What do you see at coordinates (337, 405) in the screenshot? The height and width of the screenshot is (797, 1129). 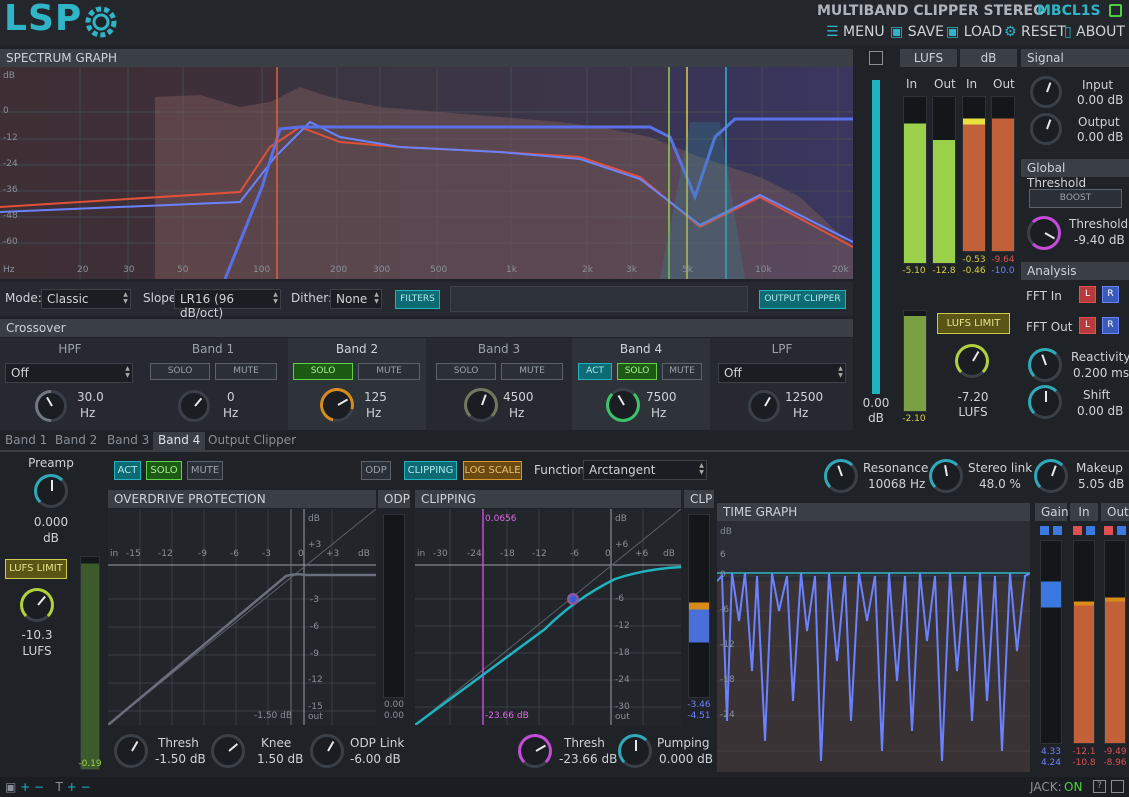 I see `band2-knob` at bounding box center [337, 405].